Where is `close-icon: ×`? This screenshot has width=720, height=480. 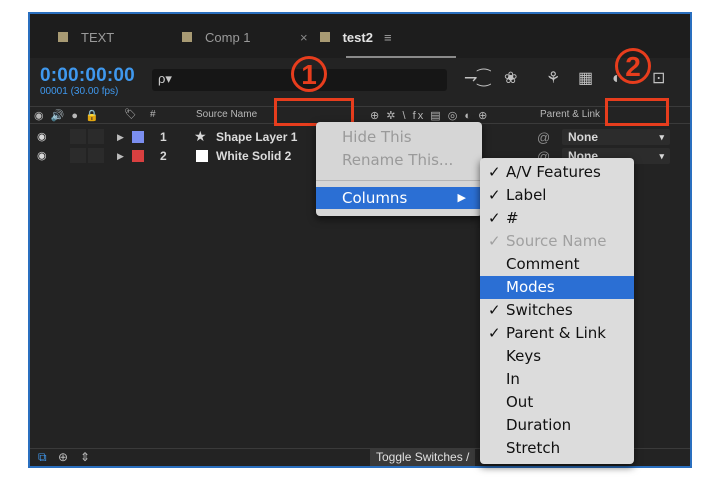
close-icon: × is located at coordinates (304, 37).